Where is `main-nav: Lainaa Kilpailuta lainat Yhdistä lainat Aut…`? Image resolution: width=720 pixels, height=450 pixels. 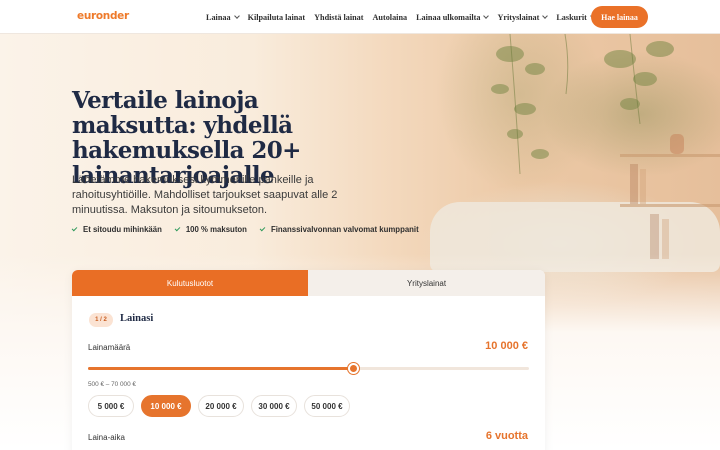 main-nav: Lainaa Kilpailuta lainat Yhdistä lainat Aut… is located at coordinates (405, 17).